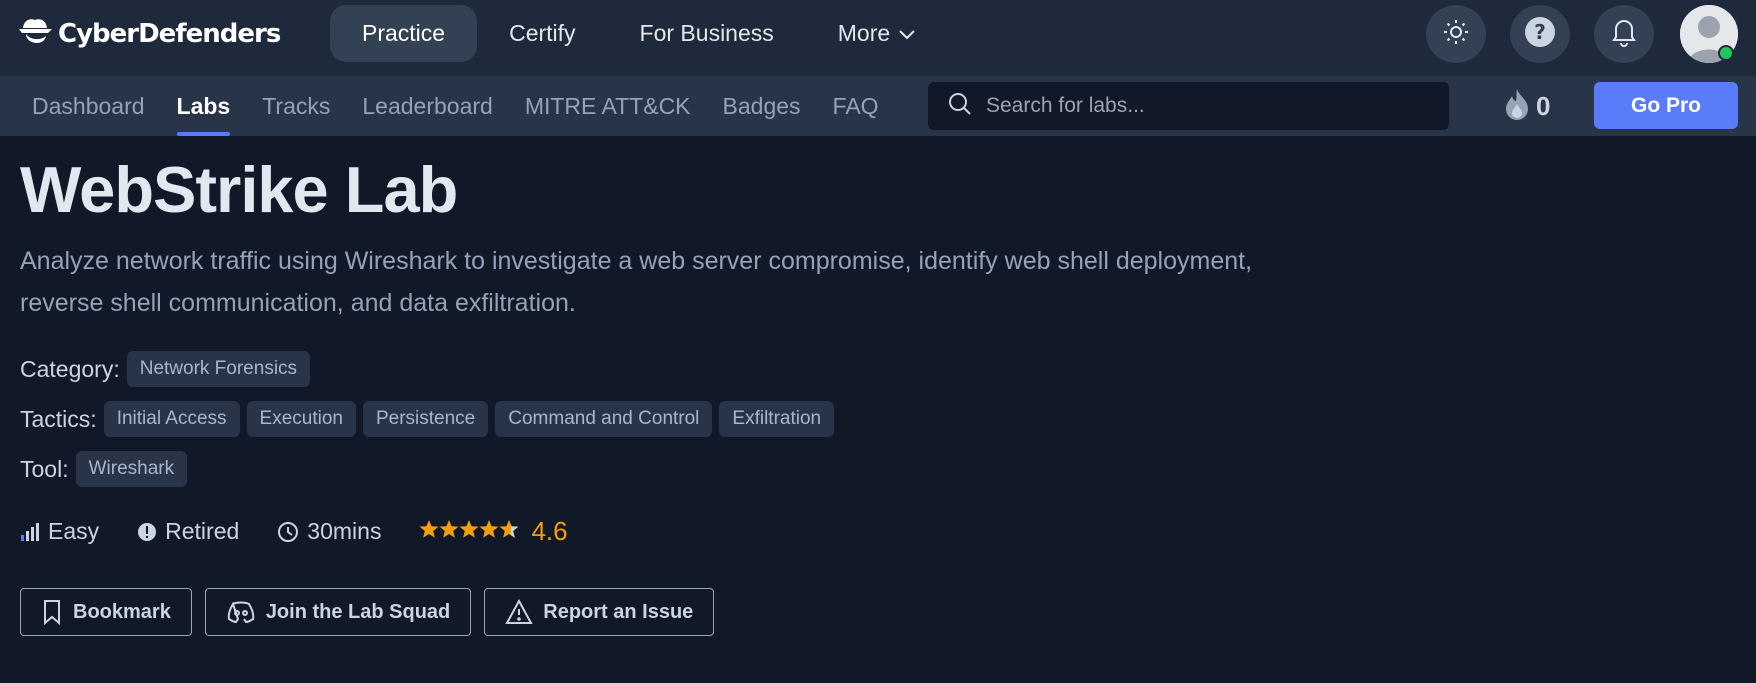  Describe the element at coordinates (1726, 53) in the screenshot. I see `online-status-dot` at that location.